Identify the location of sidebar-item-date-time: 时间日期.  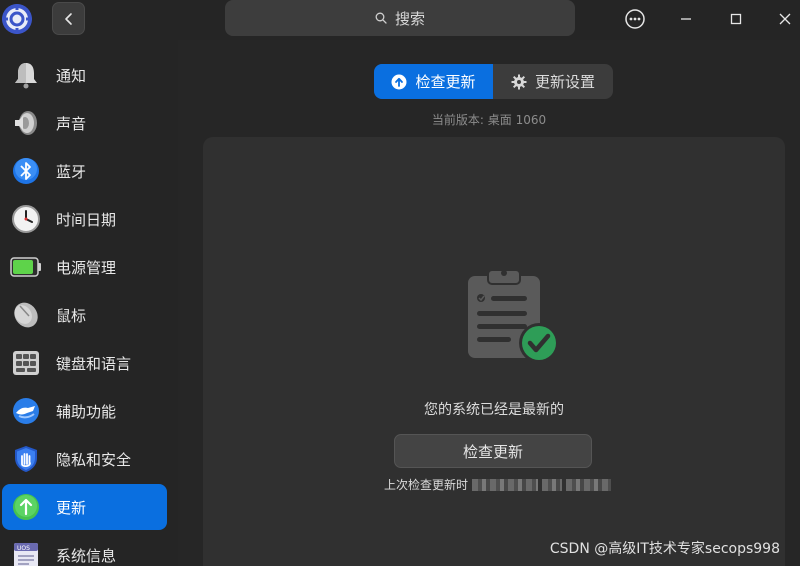
(84, 219).